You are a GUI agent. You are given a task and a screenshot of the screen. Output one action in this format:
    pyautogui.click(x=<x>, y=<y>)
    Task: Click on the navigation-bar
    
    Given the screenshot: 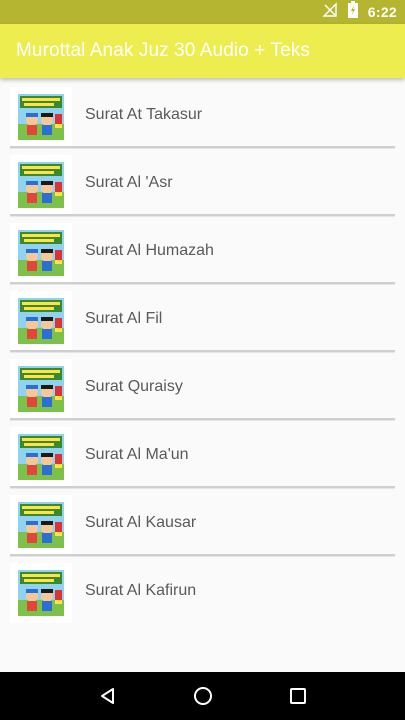 What is the action you would take?
    pyautogui.click(x=202, y=696)
    